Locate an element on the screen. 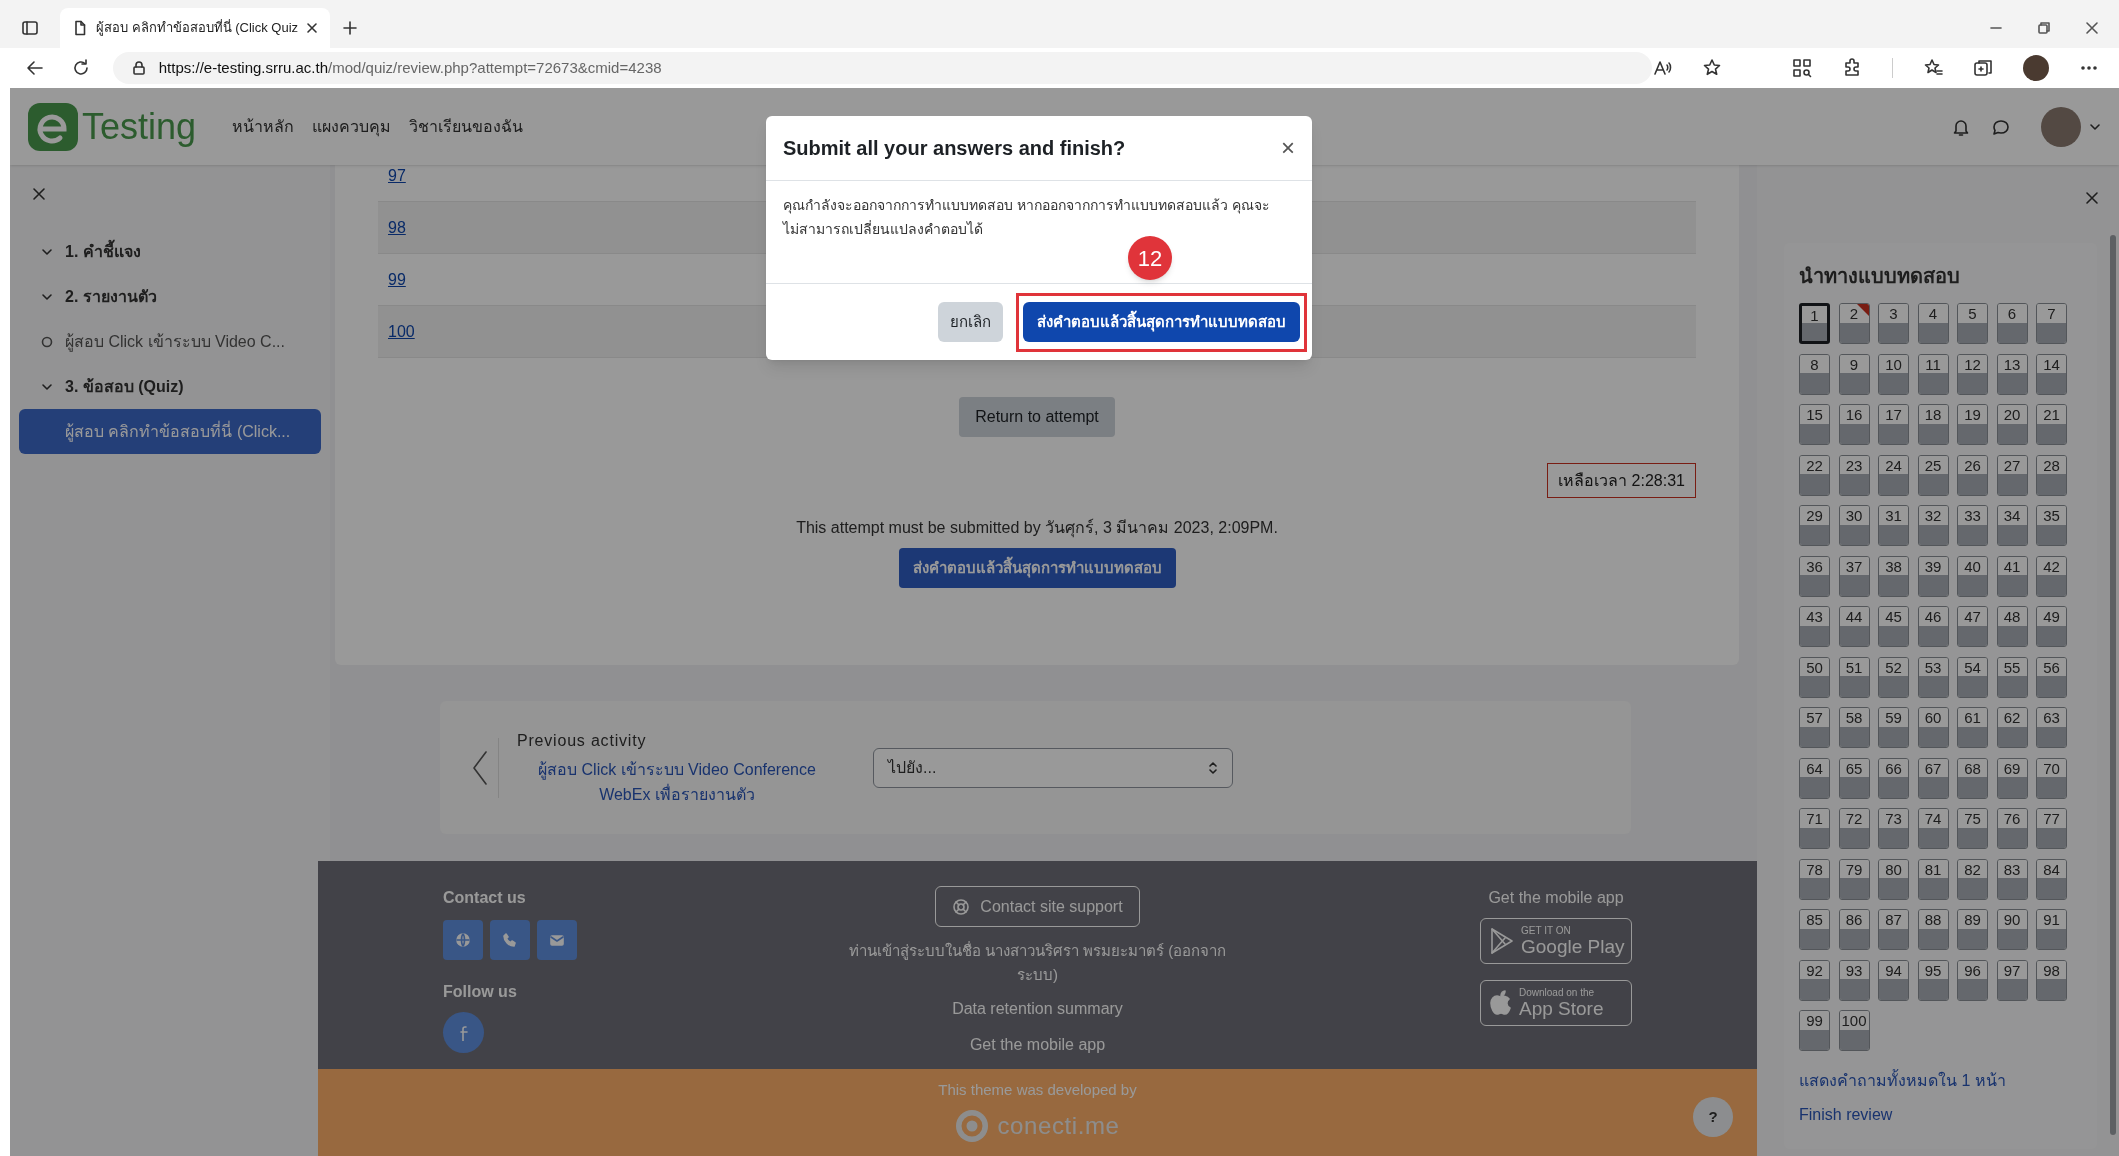 The height and width of the screenshot is (1156, 2119). question-button: 37 is located at coordinates (1854, 576).